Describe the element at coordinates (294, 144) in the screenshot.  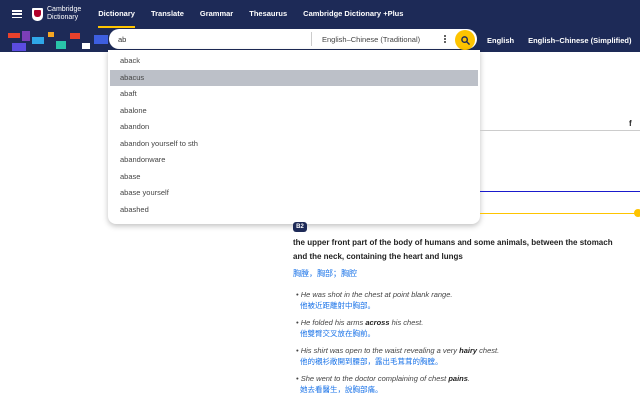
I see `suggestion-item: abandon yourself to sth` at that location.